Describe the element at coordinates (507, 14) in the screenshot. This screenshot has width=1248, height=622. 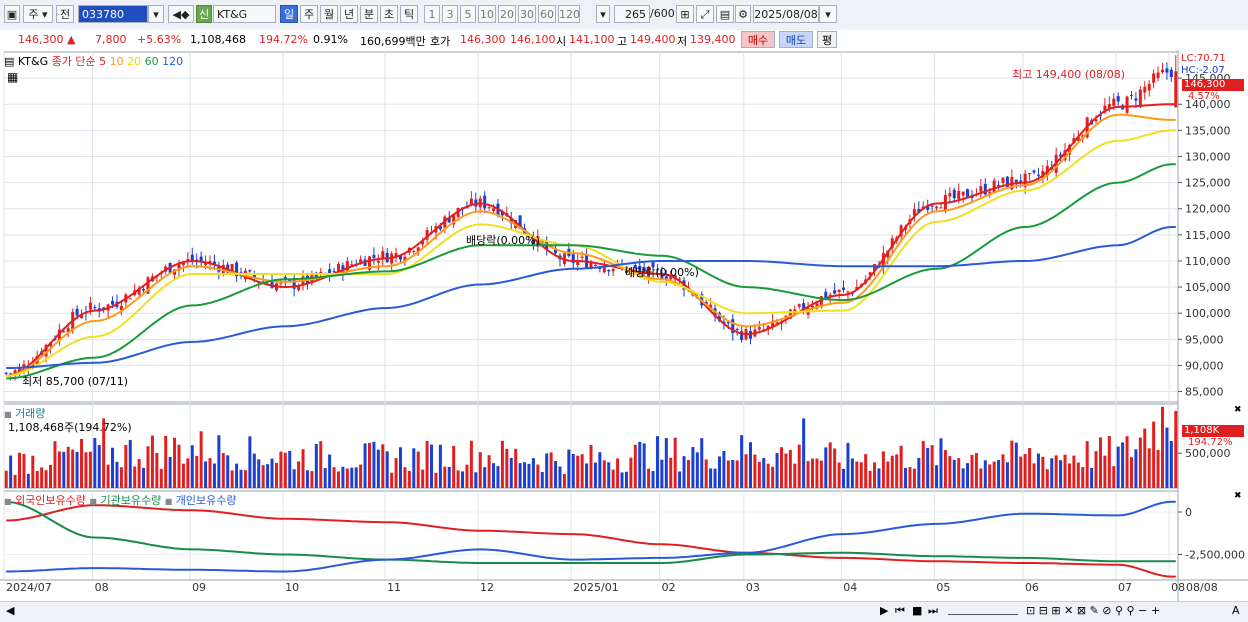
I see `minute-button-20: 20` at that location.